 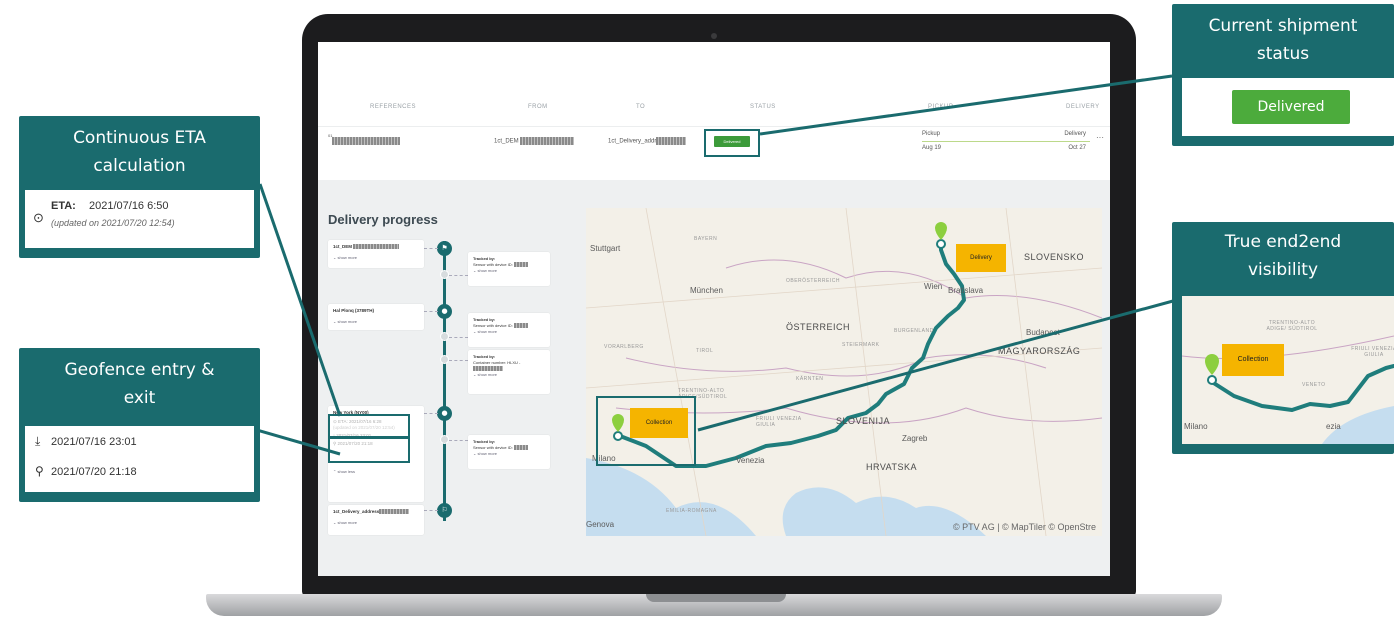 What do you see at coordinates (624, 347) in the screenshot?
I see `map-label: VORARLBERG` at bounding box center [624, 347].